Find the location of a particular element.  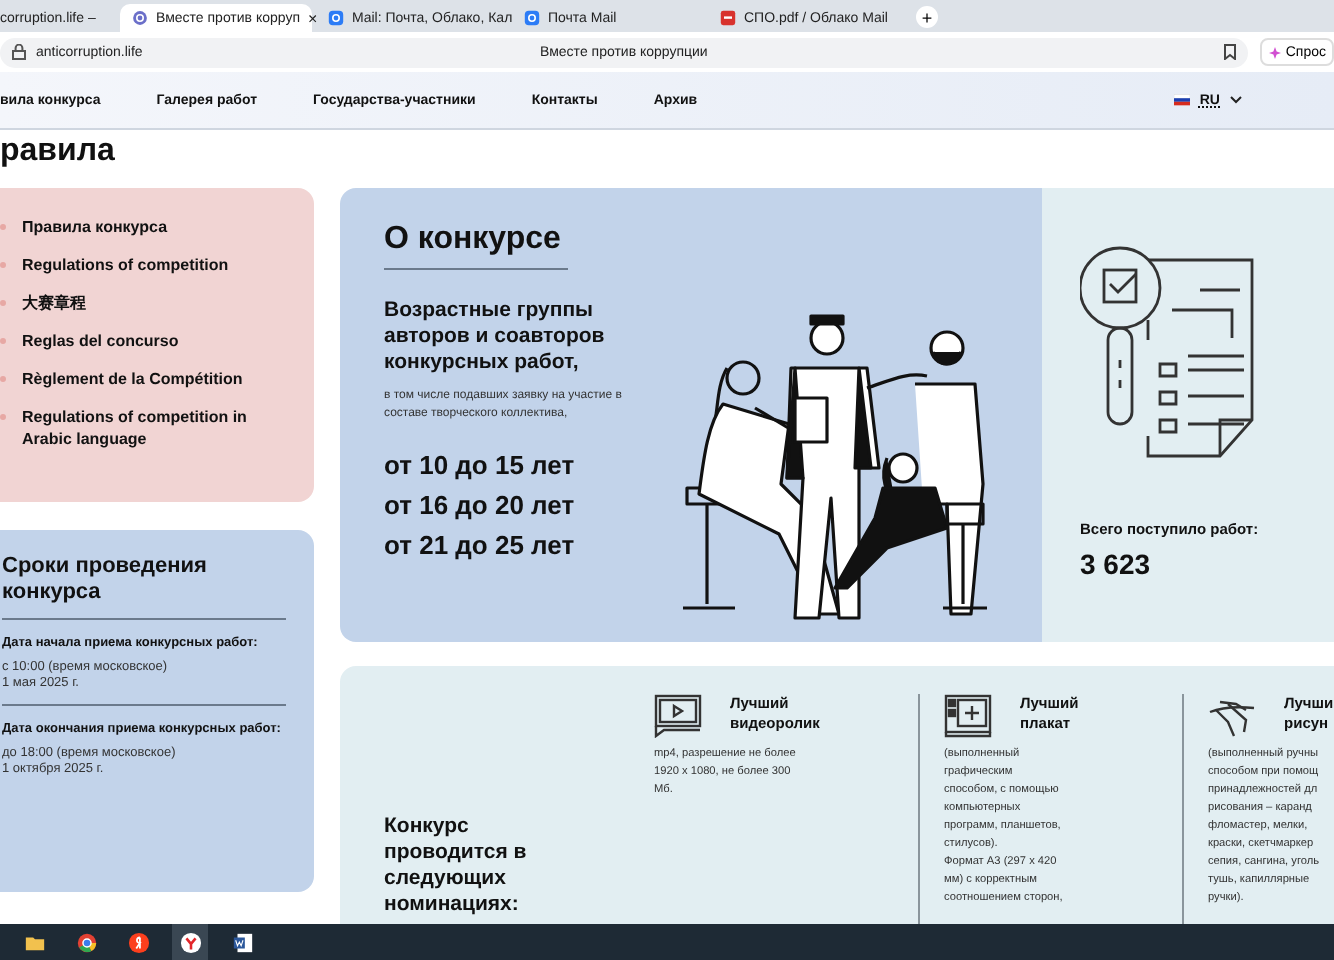

rules-link: Regulations of competition is located at coordinates (125, 265).